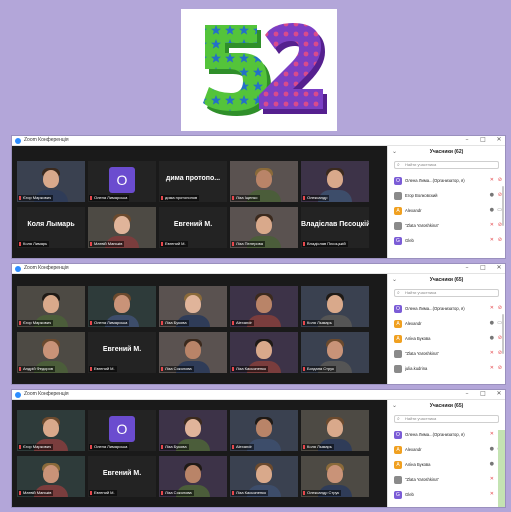 The image size is (511, 512). What do you see at coordinates (122, 306) in the screenshot?
I see `video-tile: Олена Лимарська` at bounding box center [122, 306].